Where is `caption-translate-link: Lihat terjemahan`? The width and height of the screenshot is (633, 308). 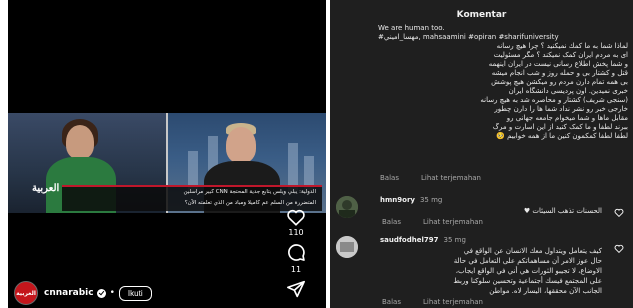
caption-translate-link: Lihat terjemahan is located at coordinates (451, 178).